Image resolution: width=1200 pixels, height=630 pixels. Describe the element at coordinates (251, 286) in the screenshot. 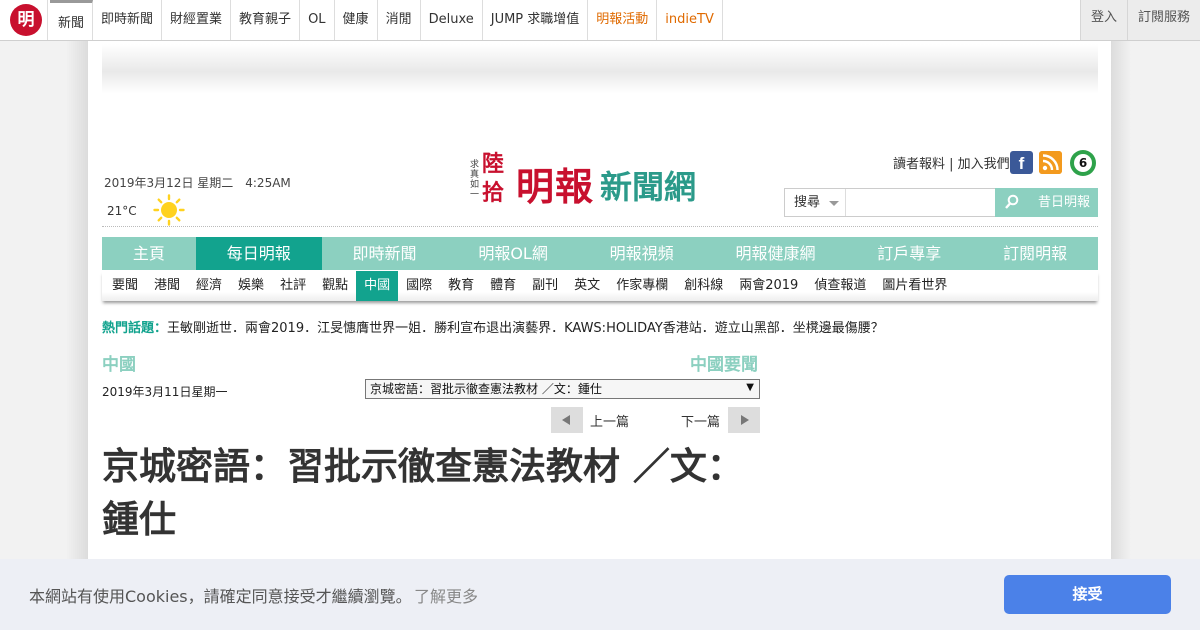

I see `subnav-item: 娛樂` at that location.